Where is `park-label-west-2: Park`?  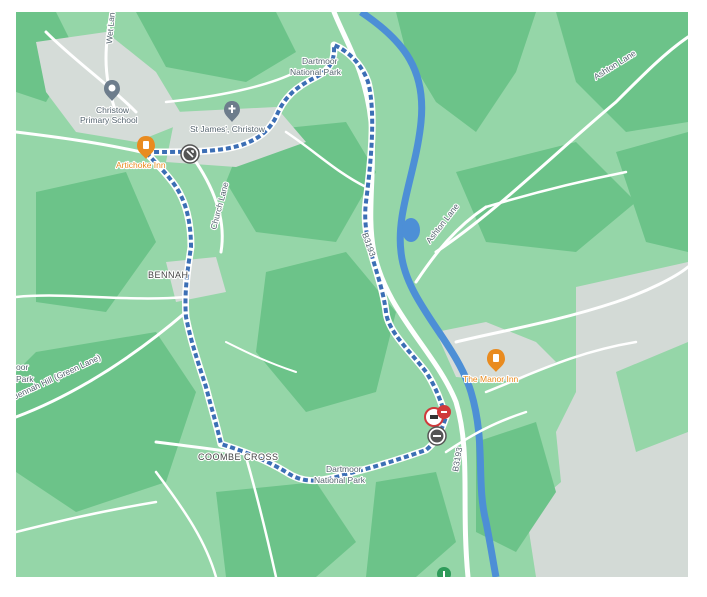 park-label-west-2: Park is located at coordinates (25, 379).